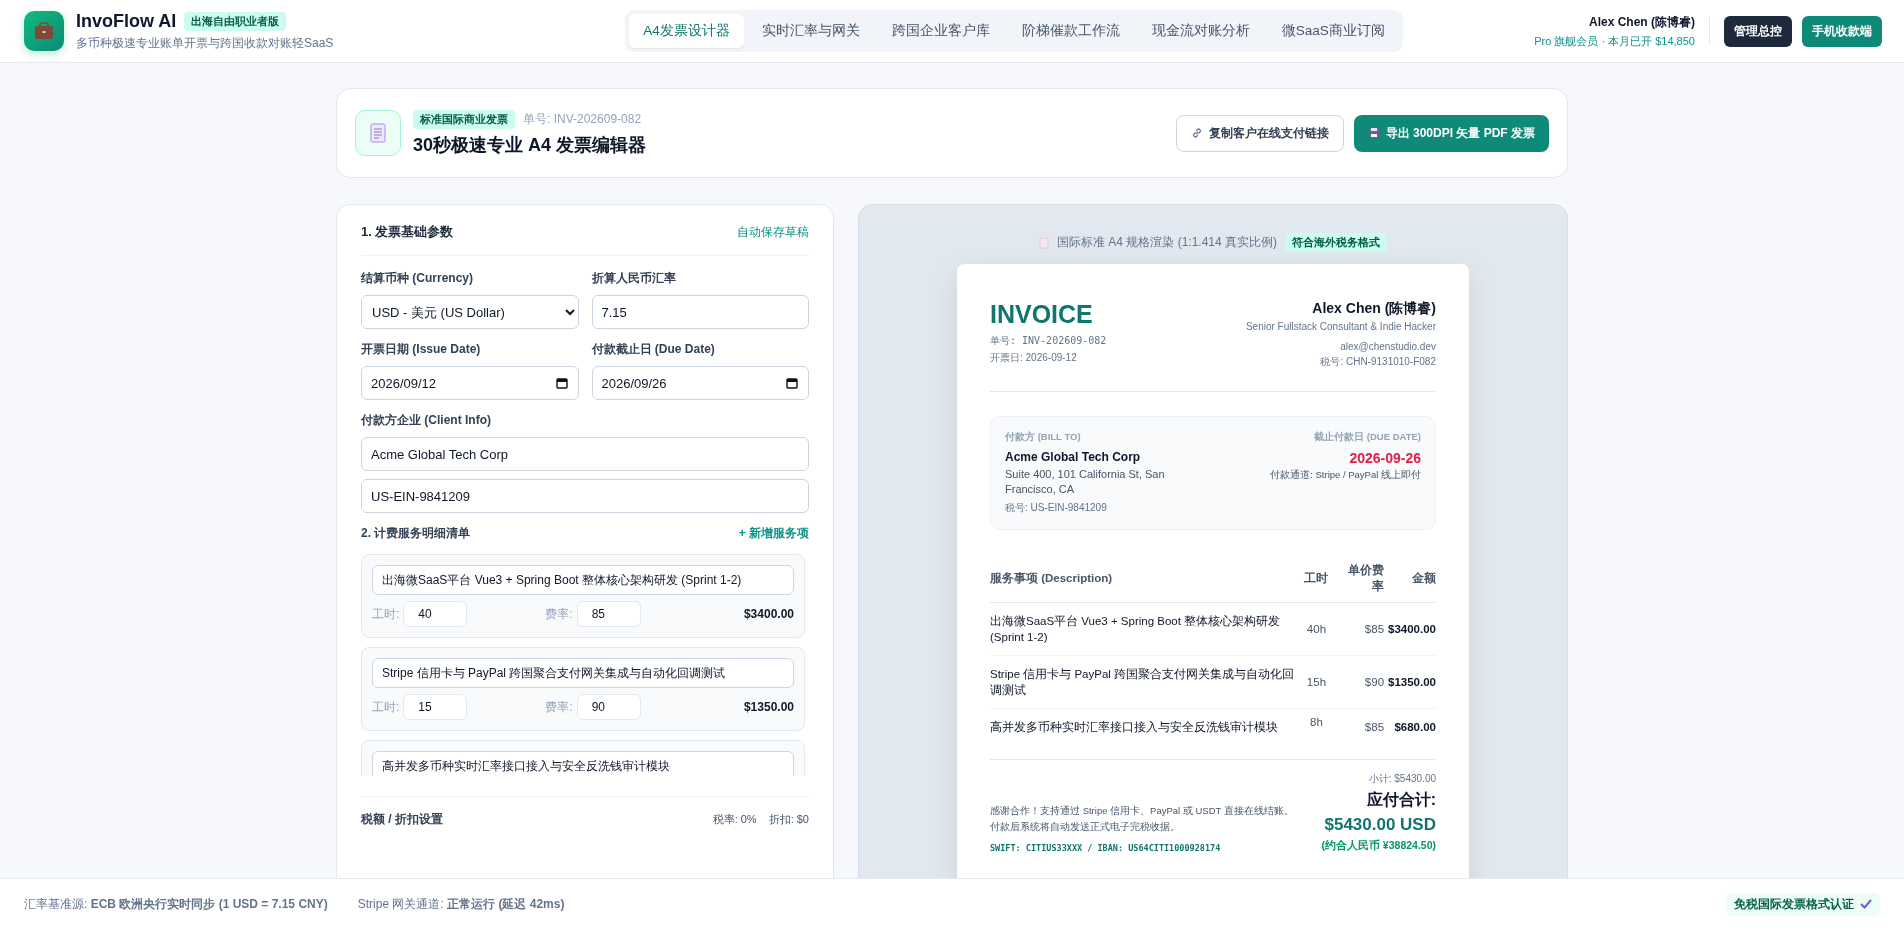 This screenshot has height=929, width=1904. What do you see at coordinates (585, 454) in the screenshot?
I see `client-name-input: Acme Global Tech Corp` at bounding box center [585, 454].